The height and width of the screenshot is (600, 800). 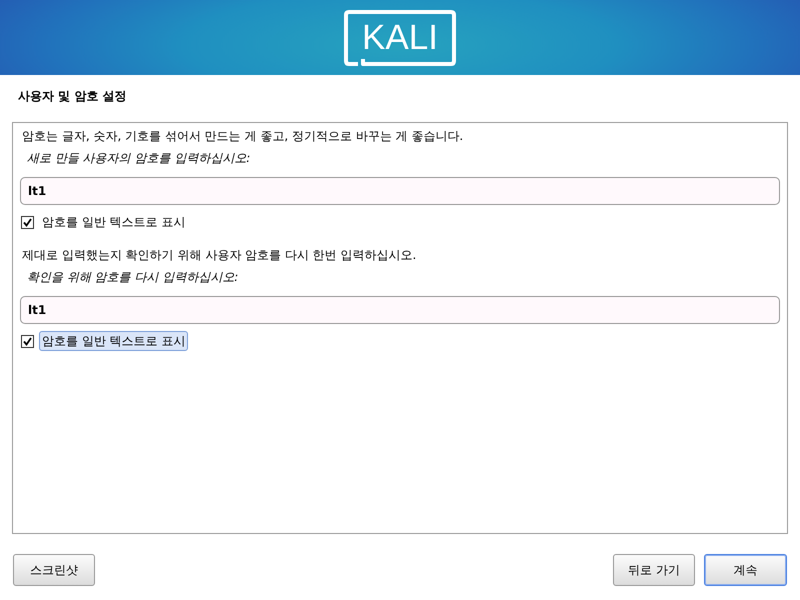 I want to click on description-text: 암호는 글자, 숫자, 기호를 섞어서 만드는 게 좋고, 정기적으로 바꾸는 게 좋습니다., so click(x=242, y=136).